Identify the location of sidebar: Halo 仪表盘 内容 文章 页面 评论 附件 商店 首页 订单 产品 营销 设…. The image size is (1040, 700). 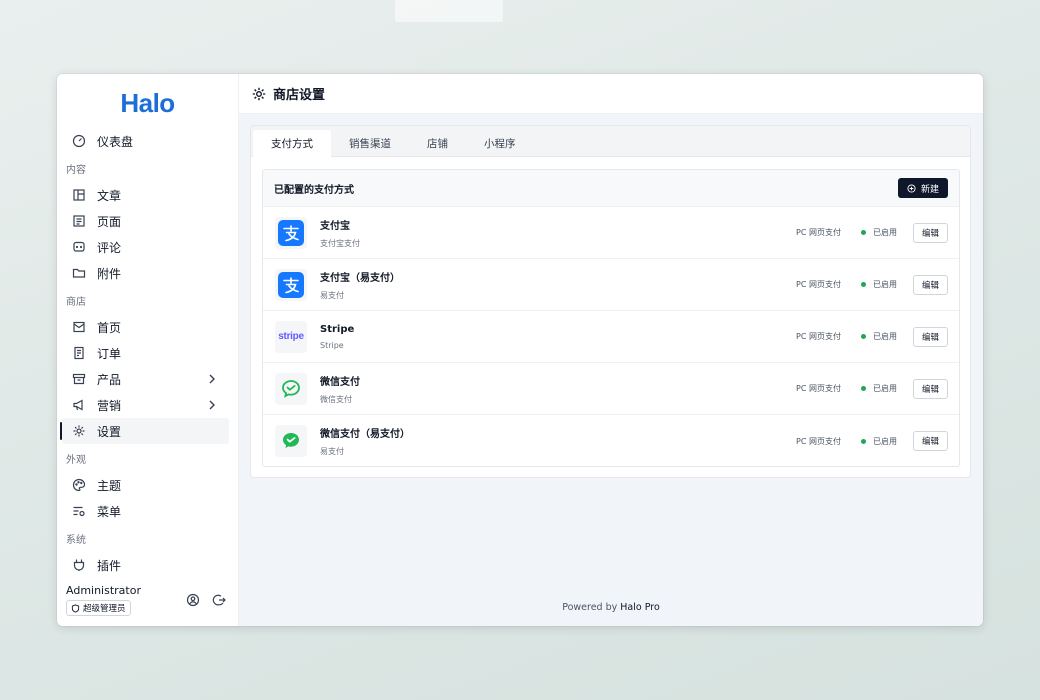
(148, 350).